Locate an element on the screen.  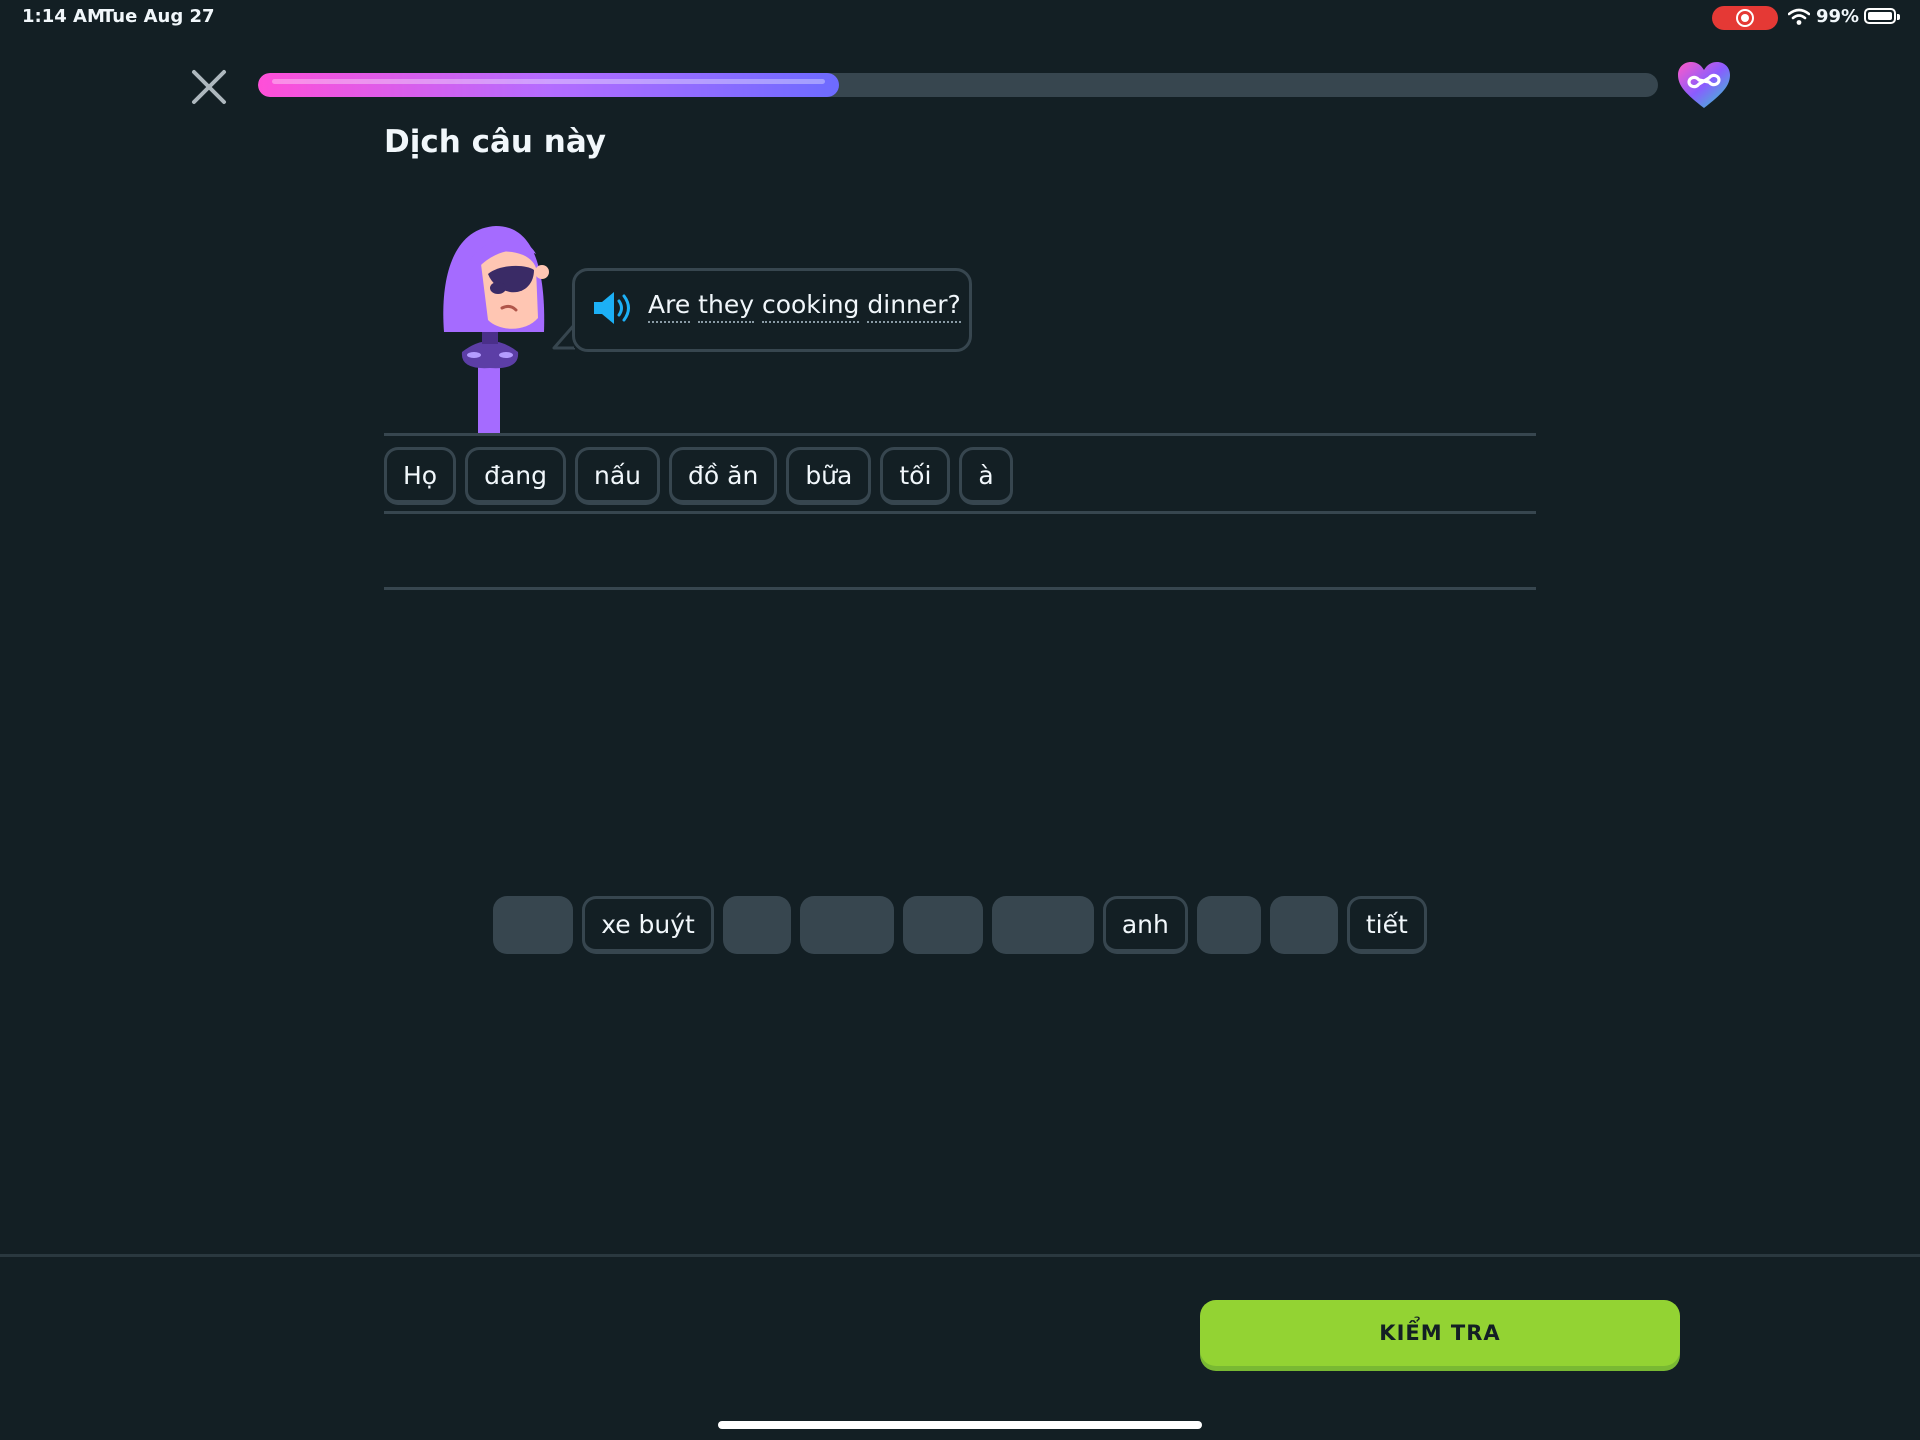
battery-percent: 99% is located at coordinates (1838, 16).